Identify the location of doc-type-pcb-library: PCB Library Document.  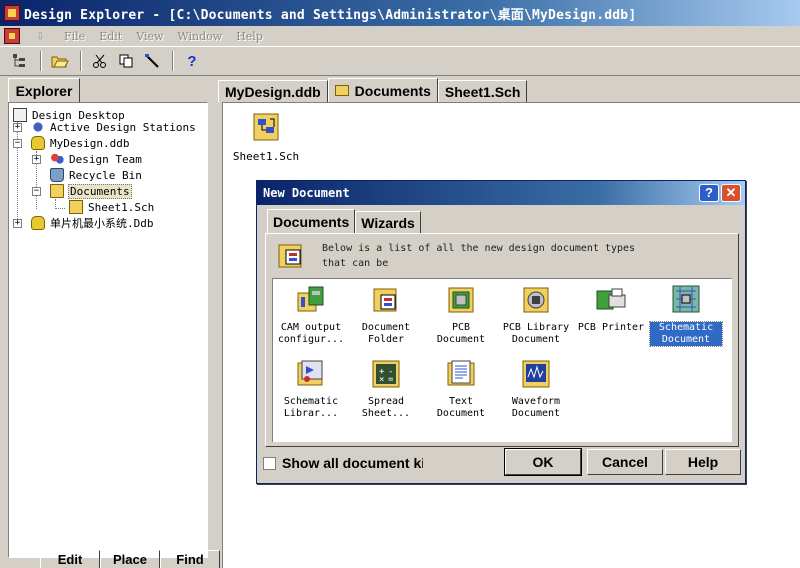
(536, 314).